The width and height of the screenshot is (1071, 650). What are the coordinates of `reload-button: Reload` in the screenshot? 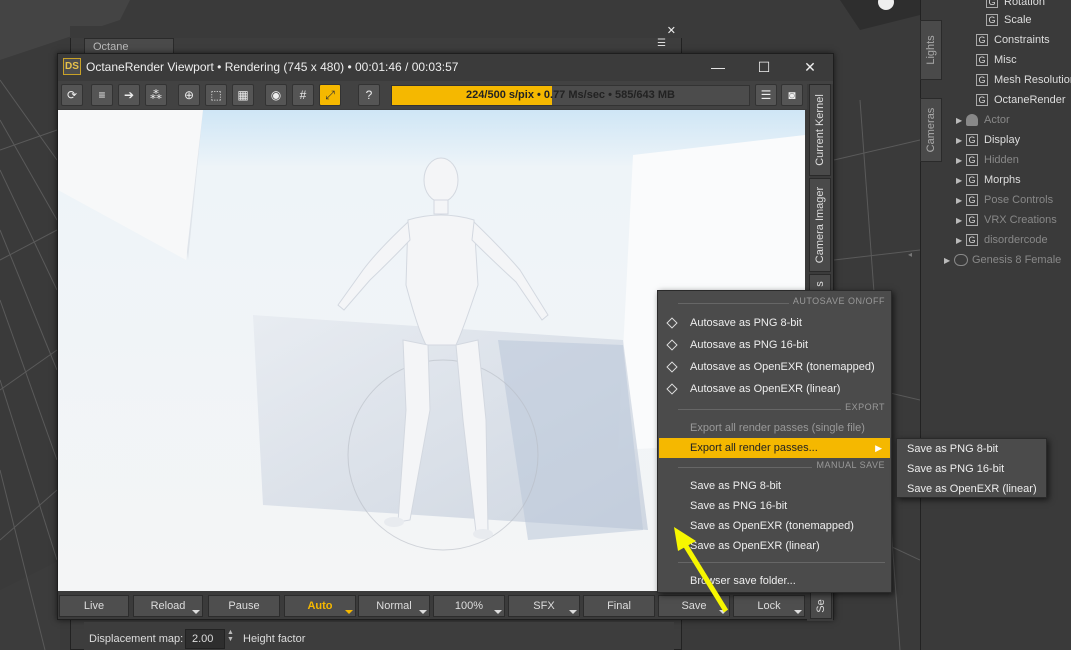 It's located at (168, 606).